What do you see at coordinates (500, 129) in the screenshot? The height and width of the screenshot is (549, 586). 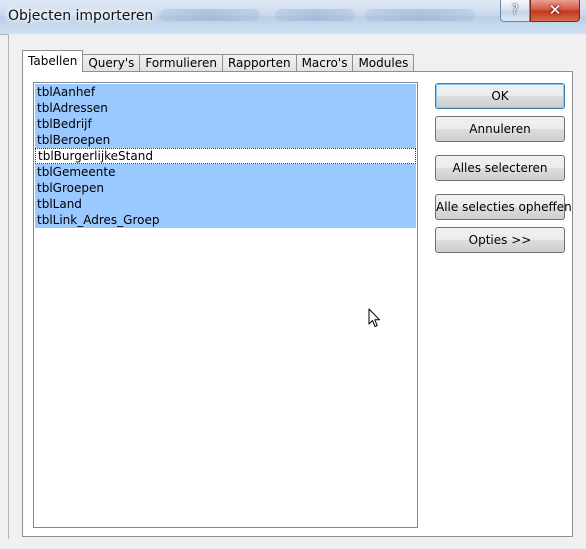 I see `cancel-button: Annuleren` at bounding box center [500, 129].